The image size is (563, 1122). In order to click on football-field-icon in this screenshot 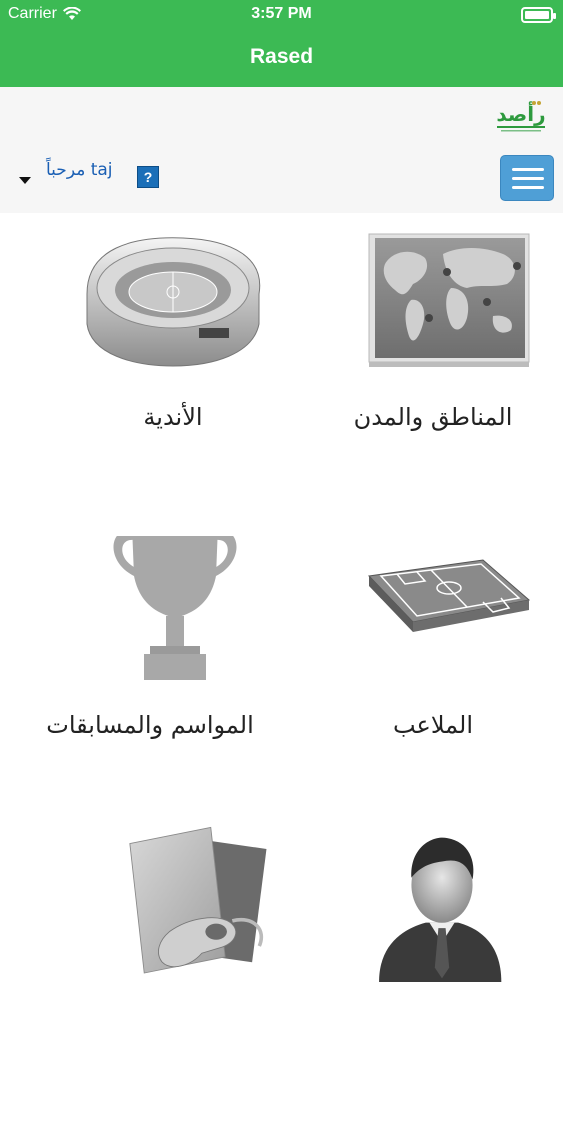, I will do `click(449, 595)`.